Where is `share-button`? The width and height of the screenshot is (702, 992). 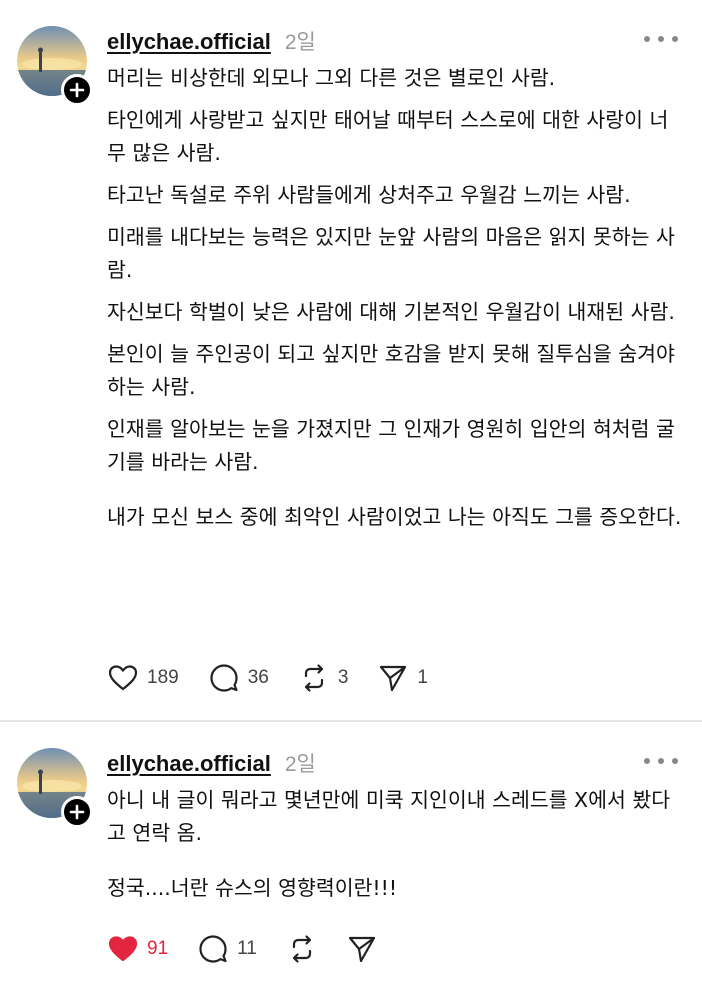
share-button is located at coordinates (362, 949).